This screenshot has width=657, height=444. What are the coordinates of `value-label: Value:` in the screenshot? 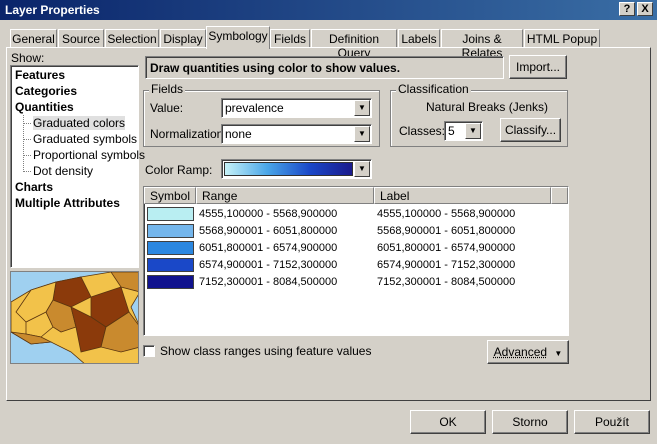 It's located at (167, 108).